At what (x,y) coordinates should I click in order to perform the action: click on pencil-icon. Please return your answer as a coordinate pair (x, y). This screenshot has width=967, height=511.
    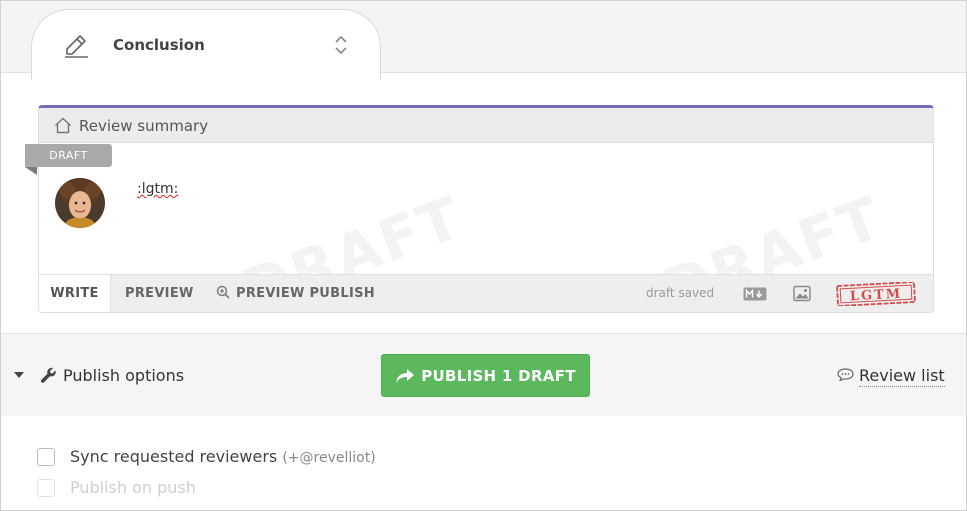
    Looking at the image, I should click on (76, 46).